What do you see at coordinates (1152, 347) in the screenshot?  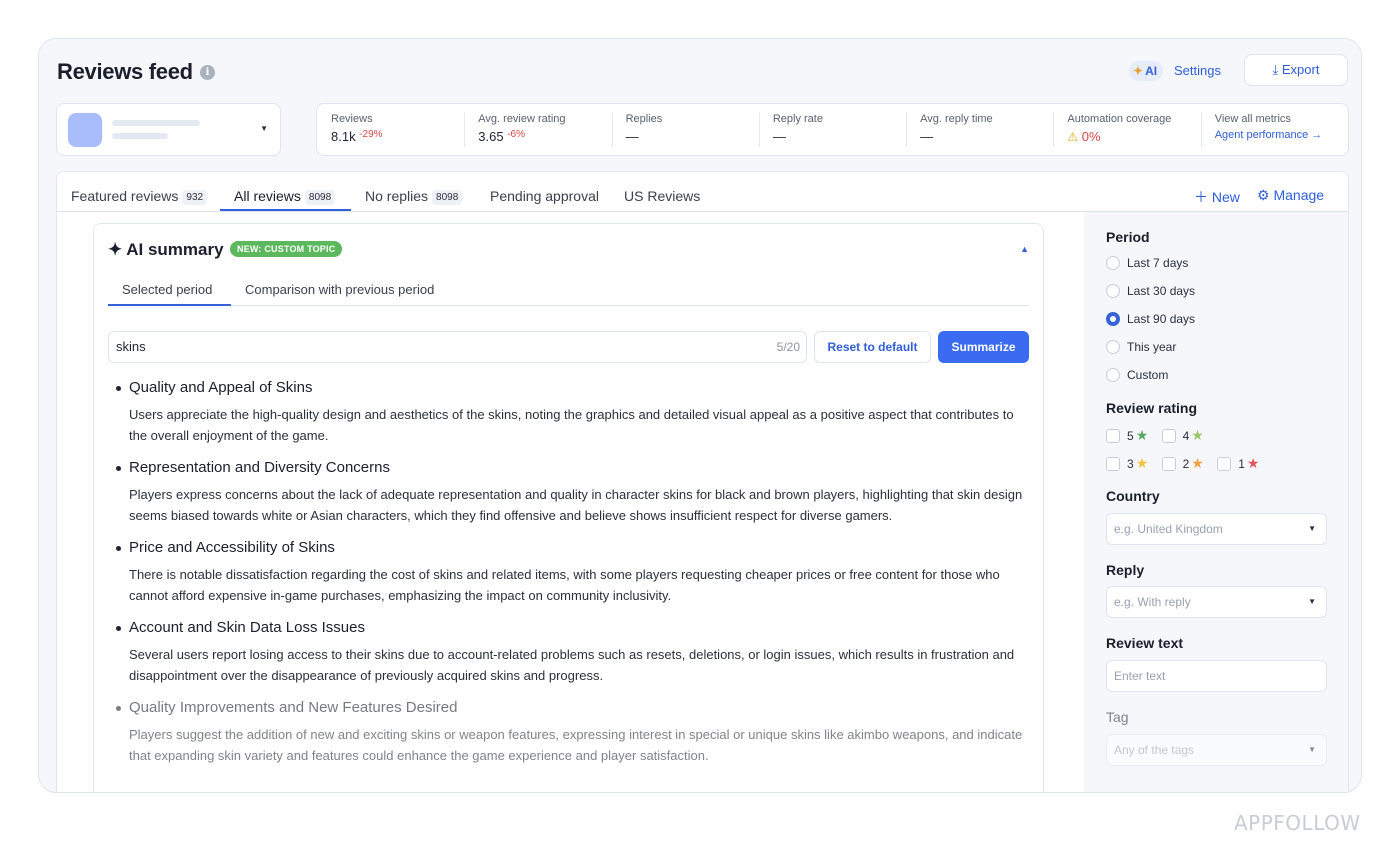 I see `period-option-label: This year` at bounding box center [1152, 347].